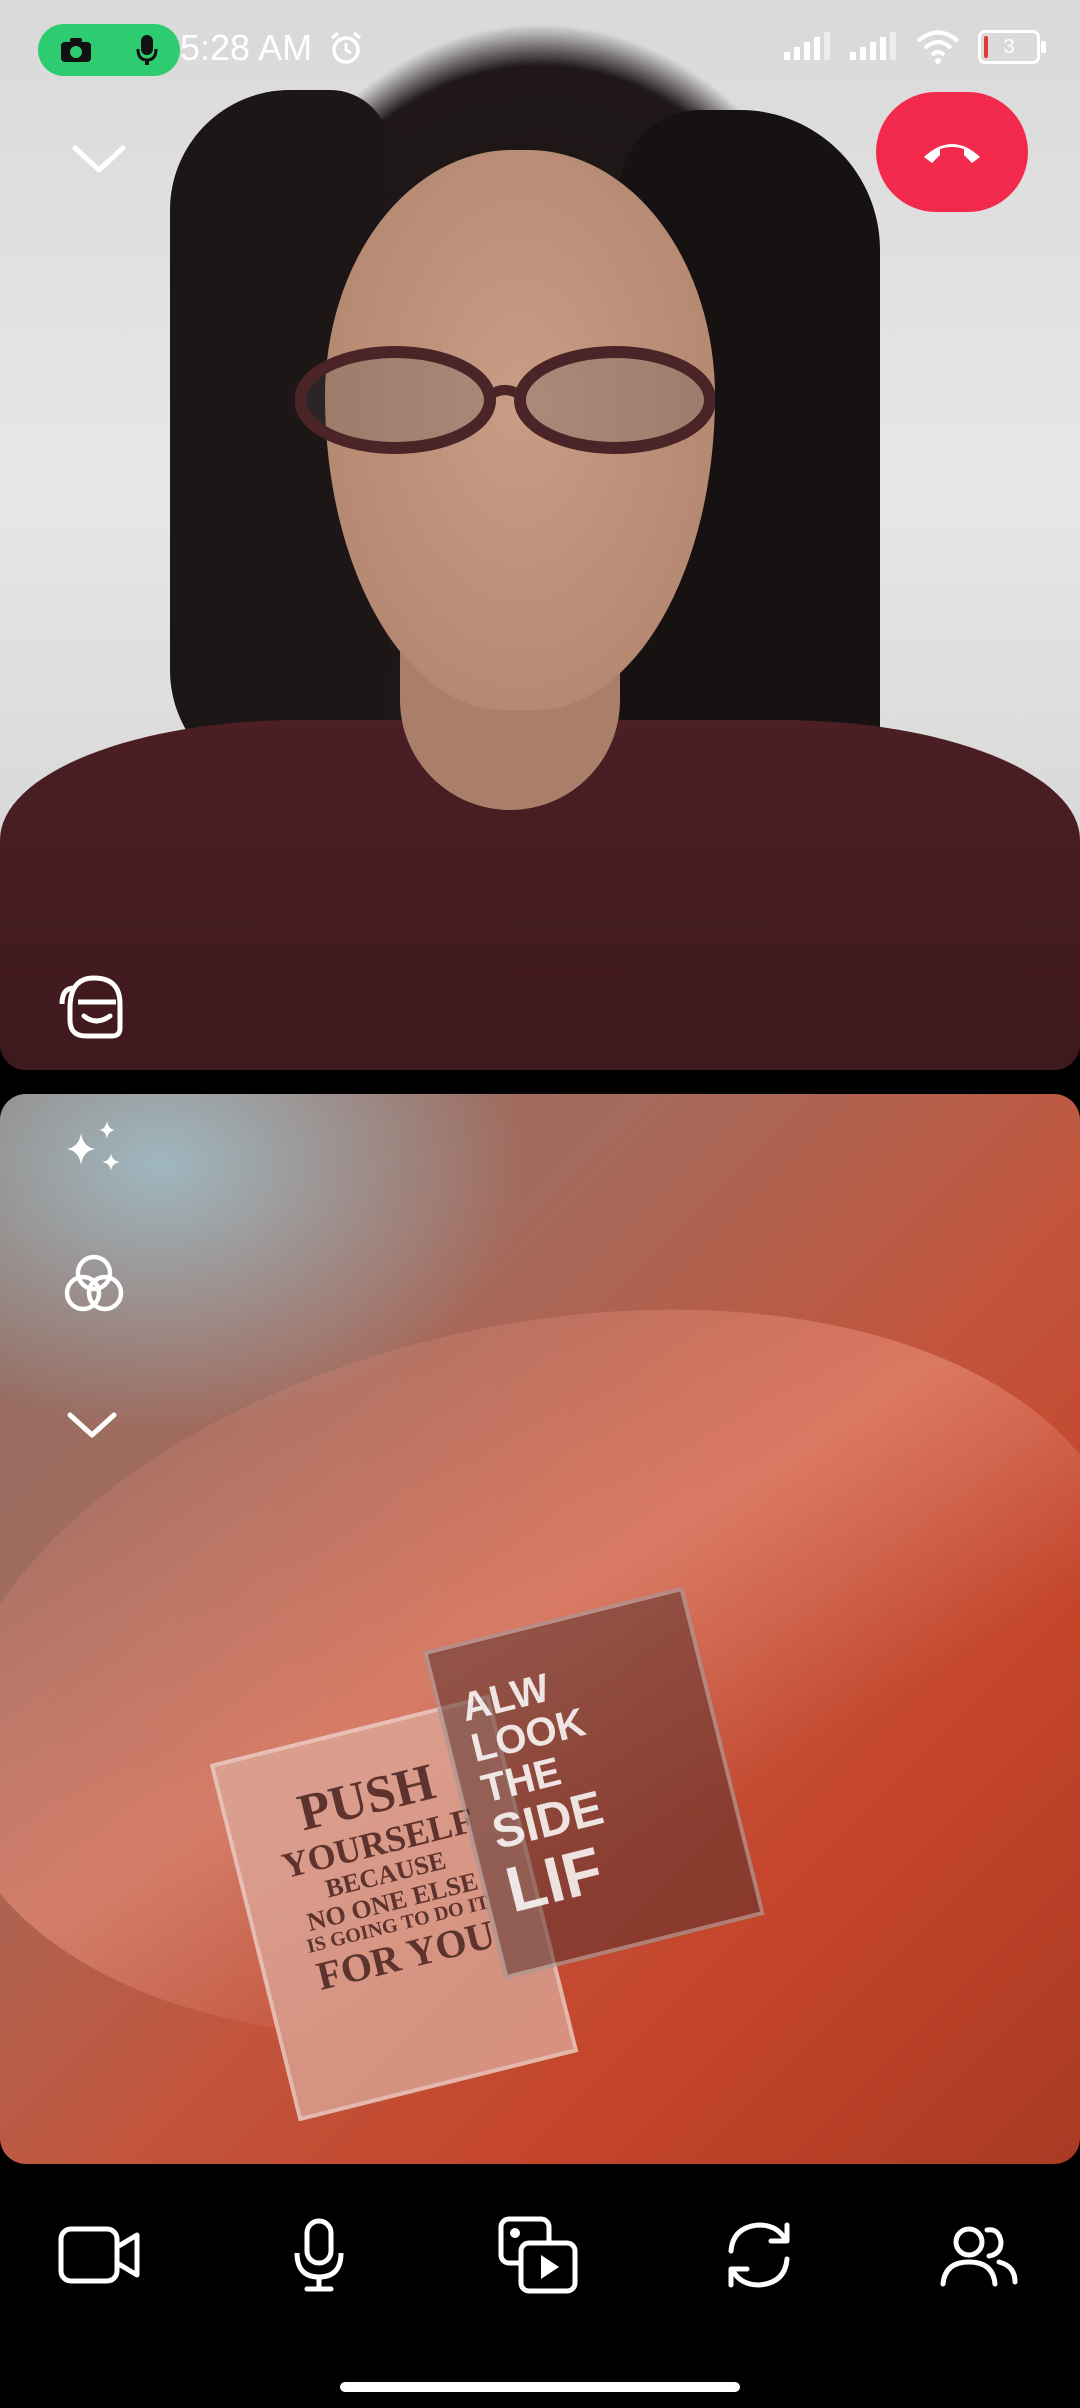 The image size is (1080, 2408). Describe the element at coordinates (938, 47) in the screenshot. I see `wifi-icon` at that location.